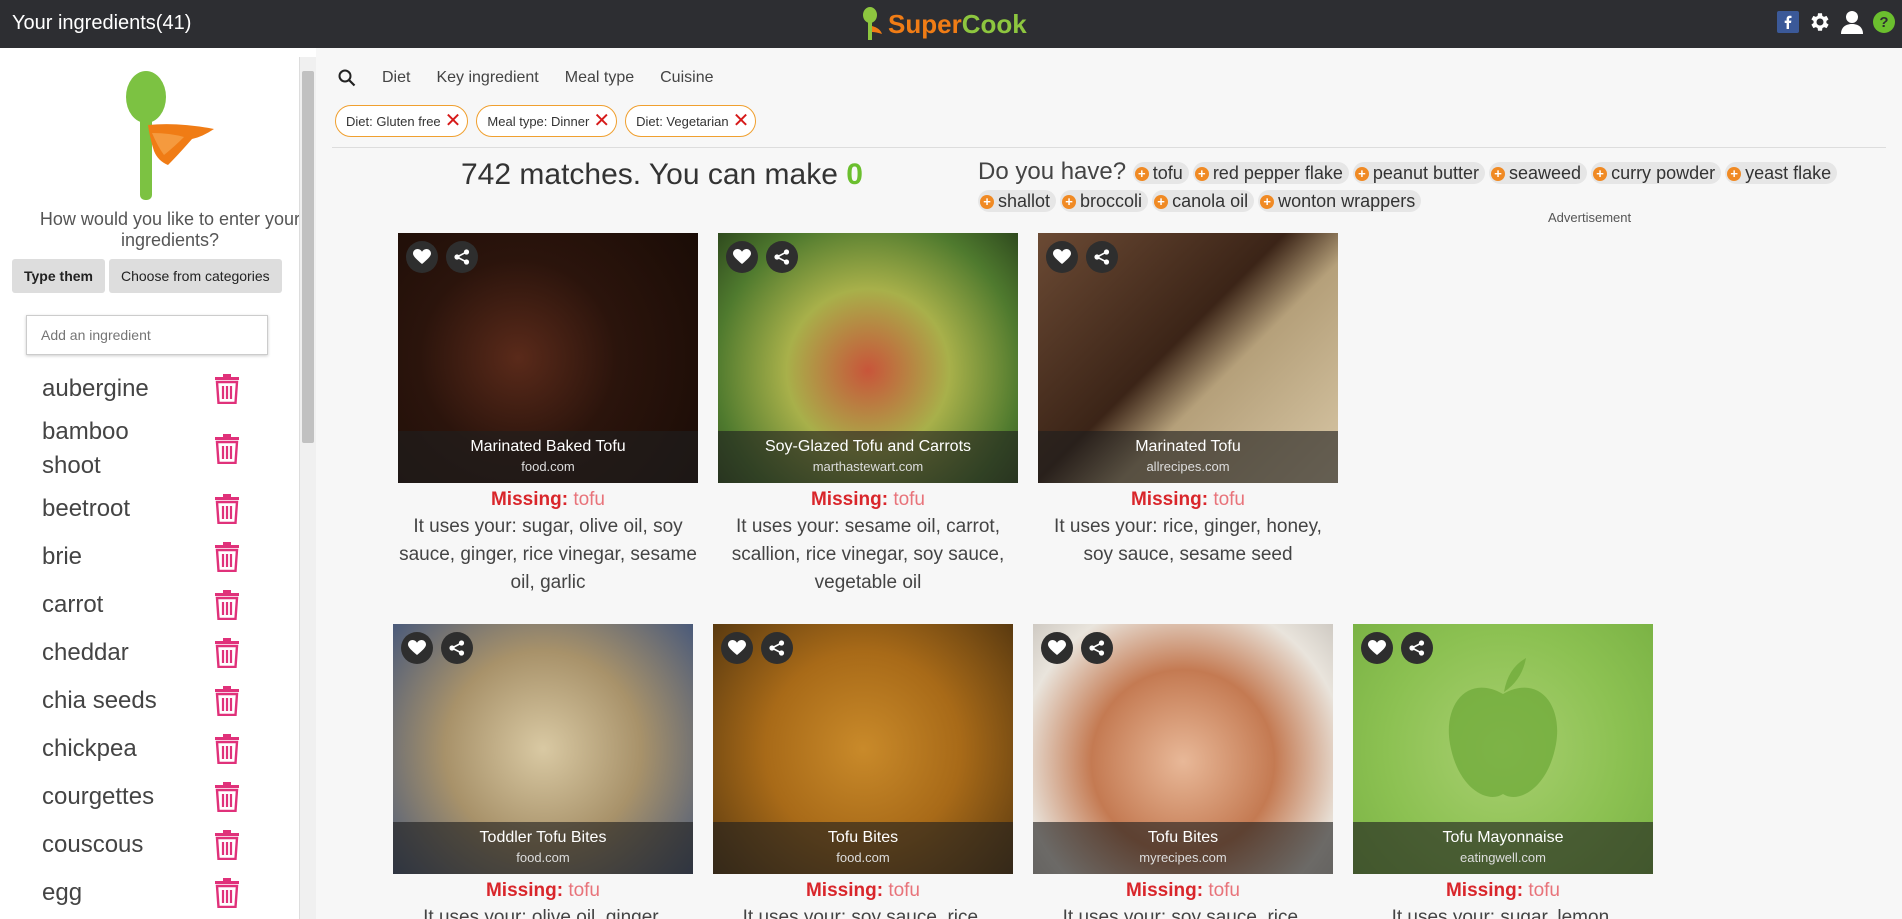 Image resolution: width=1902 pixels, height=919 pixels. Describe the element at coordinates (543, 749) in the screenshot. I see `recipe-image: Toddler Tofu Bites food.com` at that location.